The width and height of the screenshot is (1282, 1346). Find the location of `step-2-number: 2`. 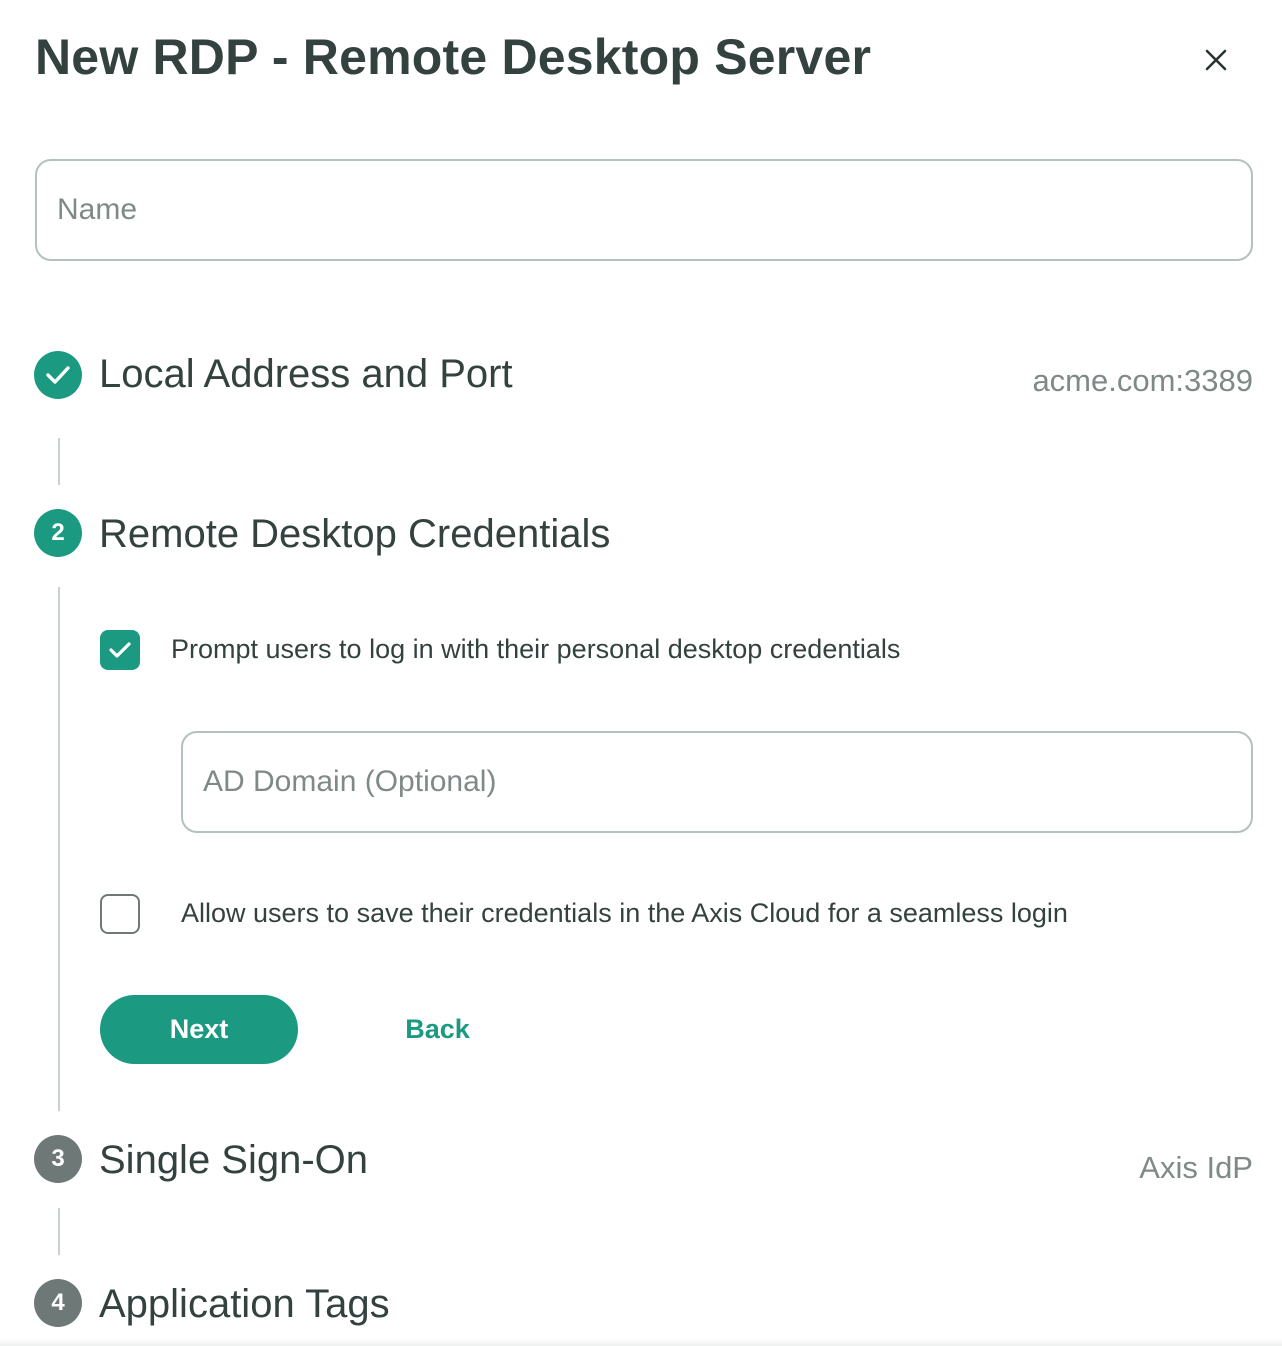

step-2-number: 2 is located at coordinates (58, 532).